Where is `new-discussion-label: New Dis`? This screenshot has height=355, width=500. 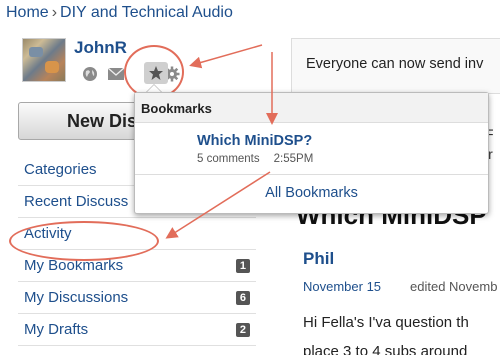
new-discussion-label: New Dis is located at coordinates (102, 121).